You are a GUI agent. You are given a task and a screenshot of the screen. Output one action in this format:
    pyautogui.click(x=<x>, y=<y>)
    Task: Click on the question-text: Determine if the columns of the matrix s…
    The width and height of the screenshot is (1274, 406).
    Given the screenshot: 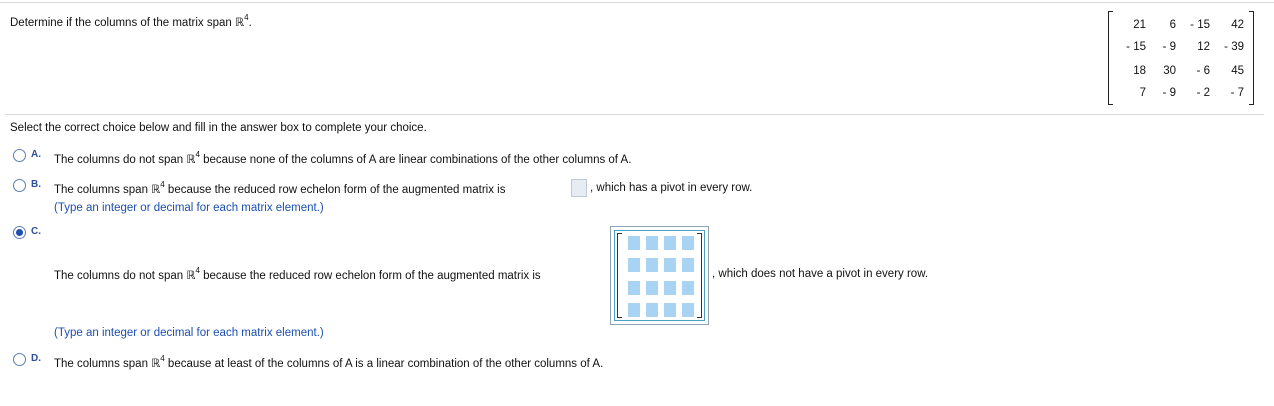 What is the action you would take?
    pyautogui.click(x=131, y=21)
    